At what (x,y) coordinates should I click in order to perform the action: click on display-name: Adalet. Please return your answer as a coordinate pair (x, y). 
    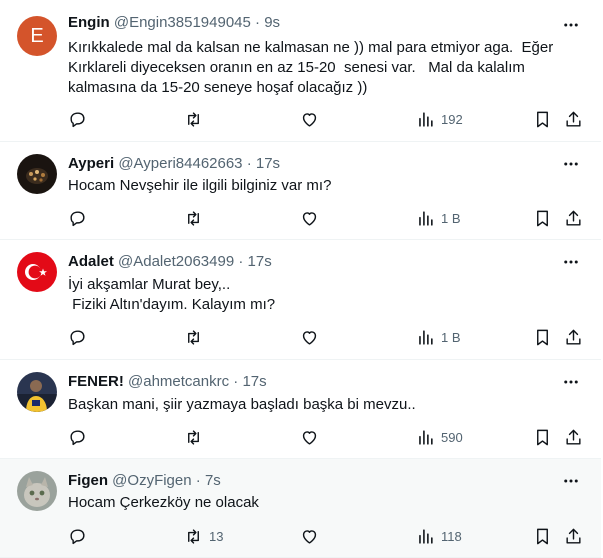
    Looking at the image, I should click on (91, 261).